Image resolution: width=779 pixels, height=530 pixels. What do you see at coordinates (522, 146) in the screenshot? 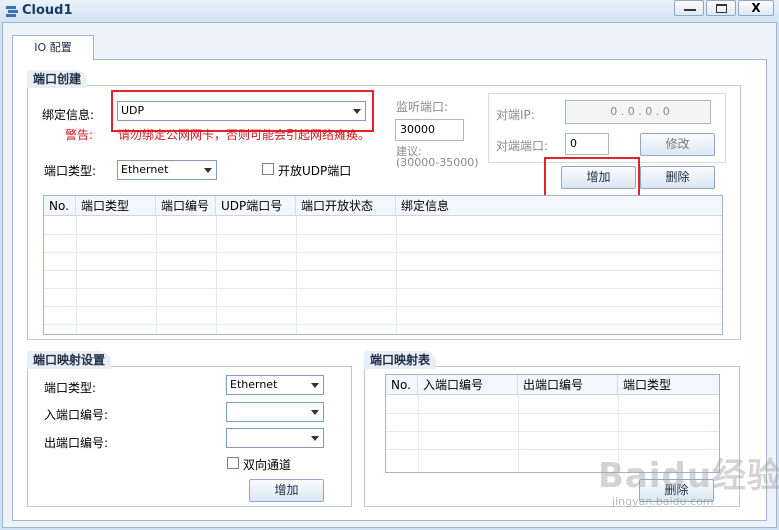
I see `peer-port-label: 对端端口:` at bounding box center [522, 146].